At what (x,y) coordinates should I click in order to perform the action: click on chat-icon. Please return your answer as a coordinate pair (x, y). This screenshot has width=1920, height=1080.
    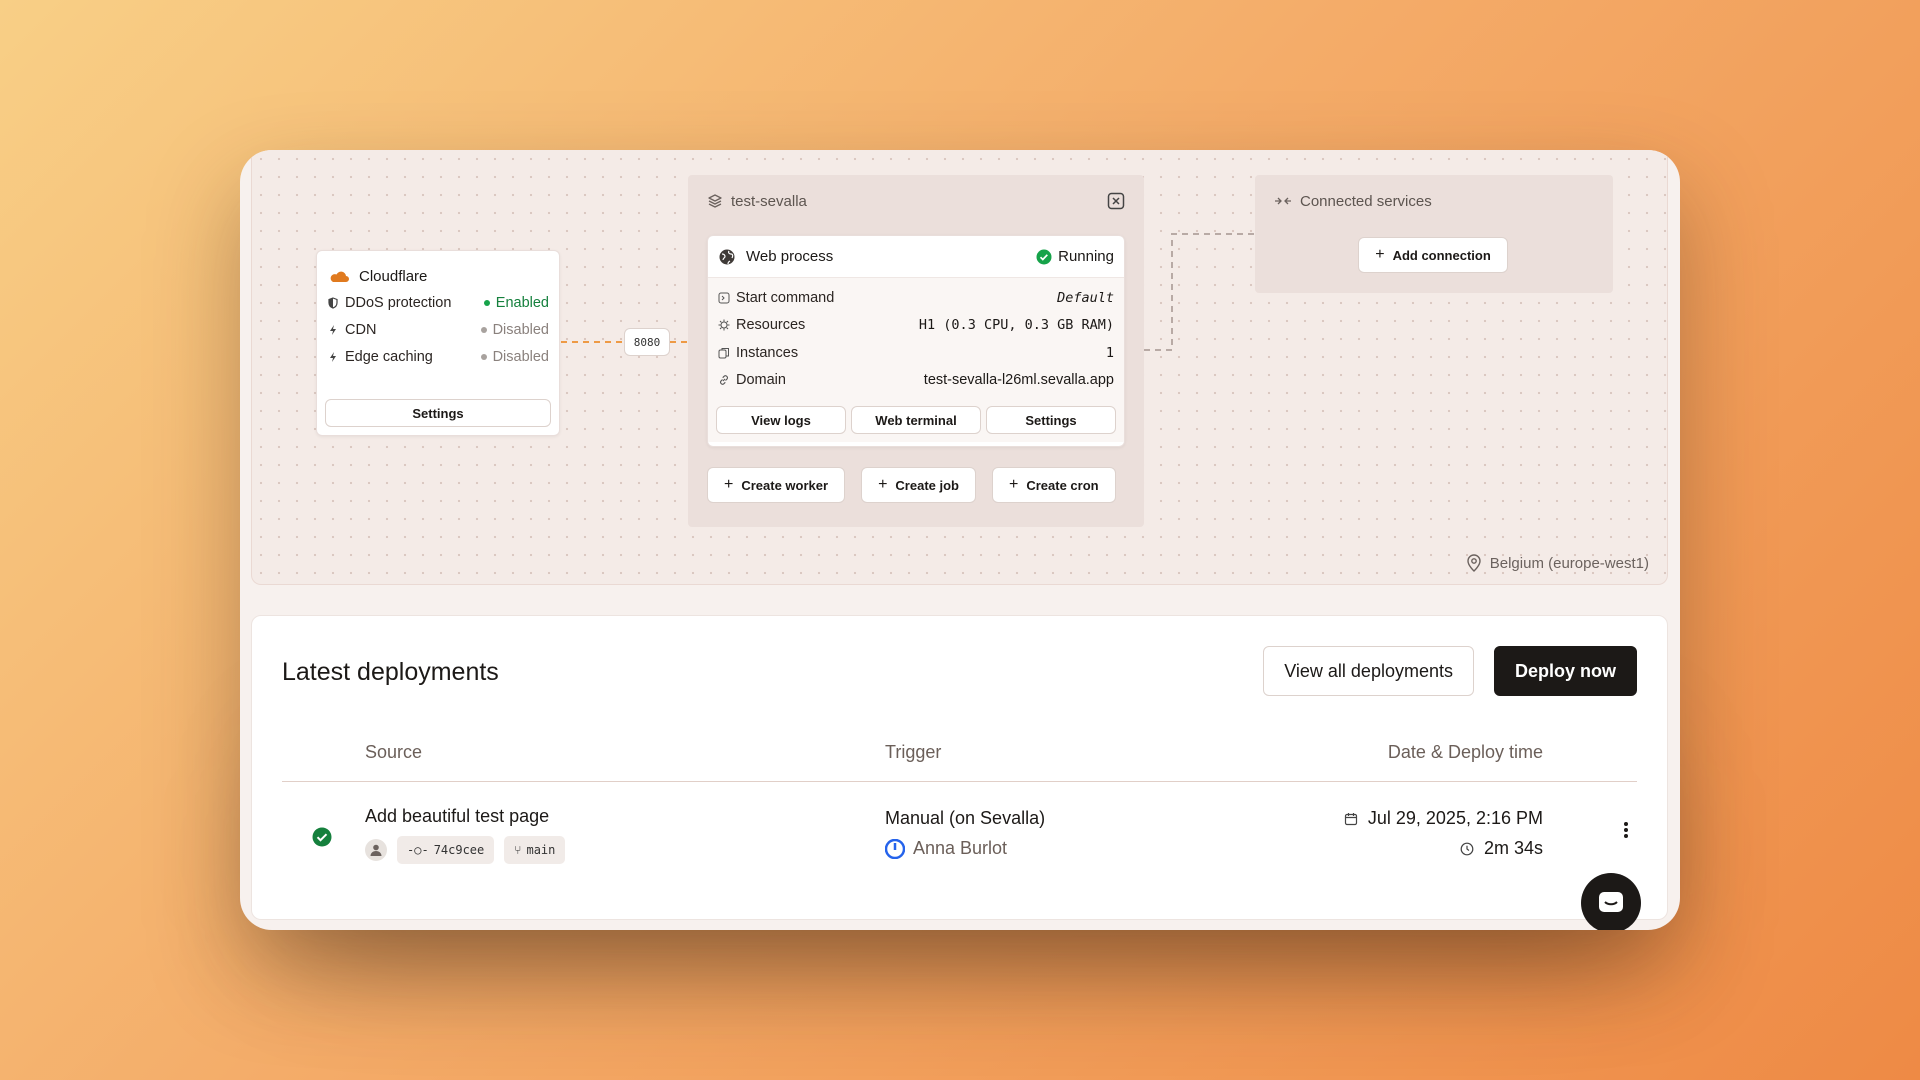
    Looking at the image, I should click on (1611, 902).